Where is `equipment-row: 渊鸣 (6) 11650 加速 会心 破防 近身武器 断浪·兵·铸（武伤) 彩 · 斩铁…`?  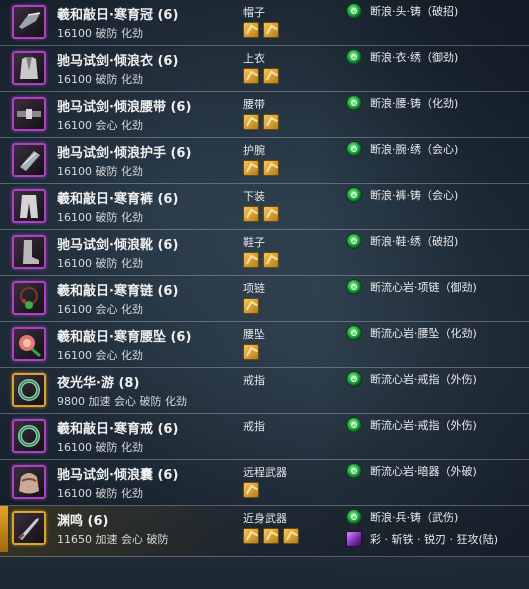 equipment-row: 渊鸣 (6) 11650 加速 会心 破防 近身武器 断浪·兵·铸（武伤) 彩 · 斩铁… is located at coordinates (264, 531).